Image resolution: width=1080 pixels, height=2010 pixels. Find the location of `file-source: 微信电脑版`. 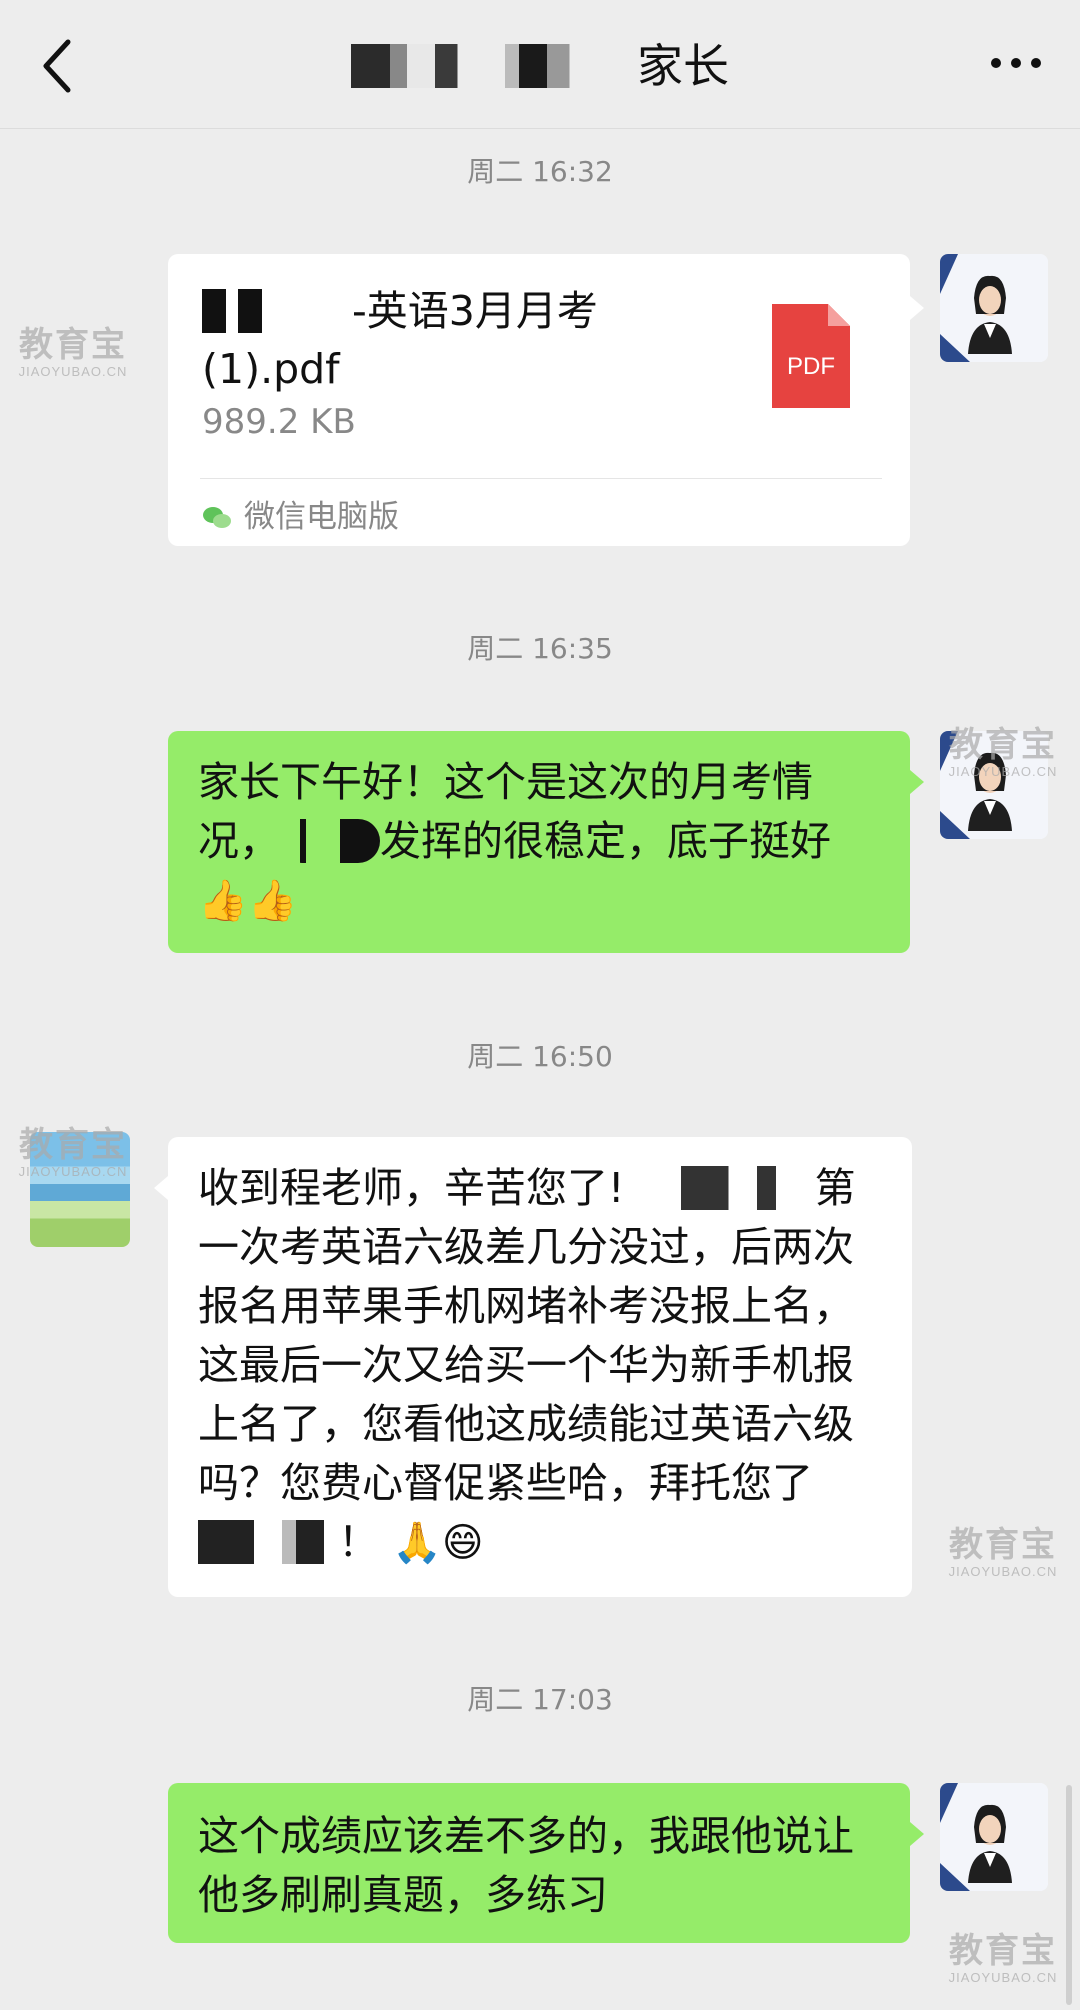

file-source: 微信电脑版 is located at coordinates (300, 517).